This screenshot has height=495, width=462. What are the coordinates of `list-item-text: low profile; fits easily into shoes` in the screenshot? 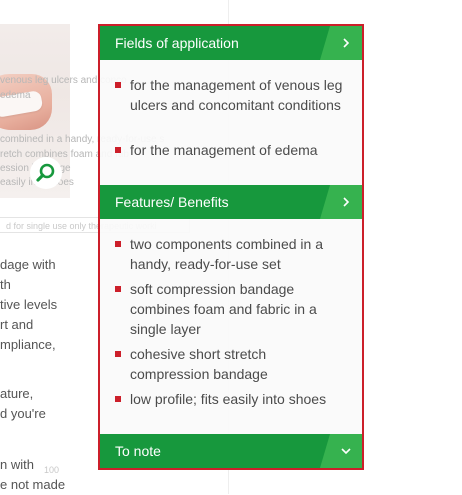 It's located at (228, 399).